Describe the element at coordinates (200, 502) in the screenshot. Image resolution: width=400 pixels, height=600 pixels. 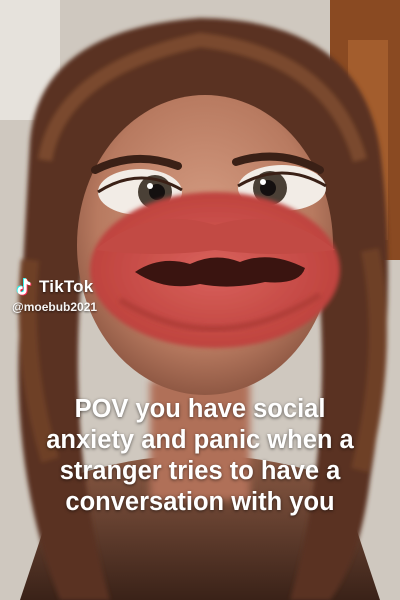
I see `caption-line: conversation with you` at that location.